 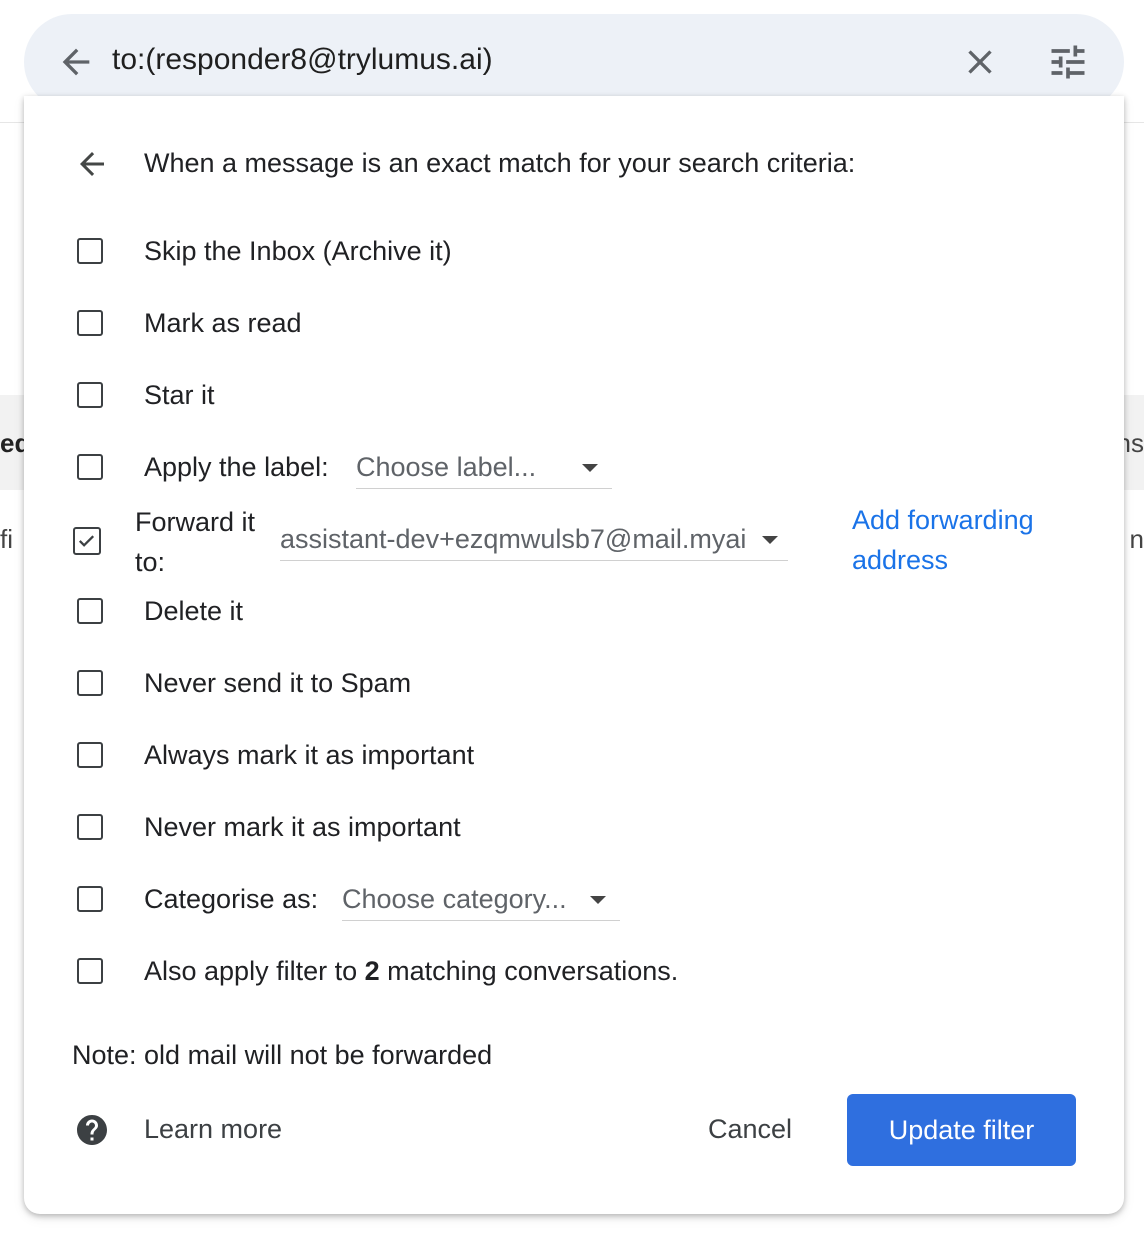 What do you see at coordinates (961, 1130) in the screenshot?
I see `update-filter-button: Update filter` at bounding box center [961, 1130].